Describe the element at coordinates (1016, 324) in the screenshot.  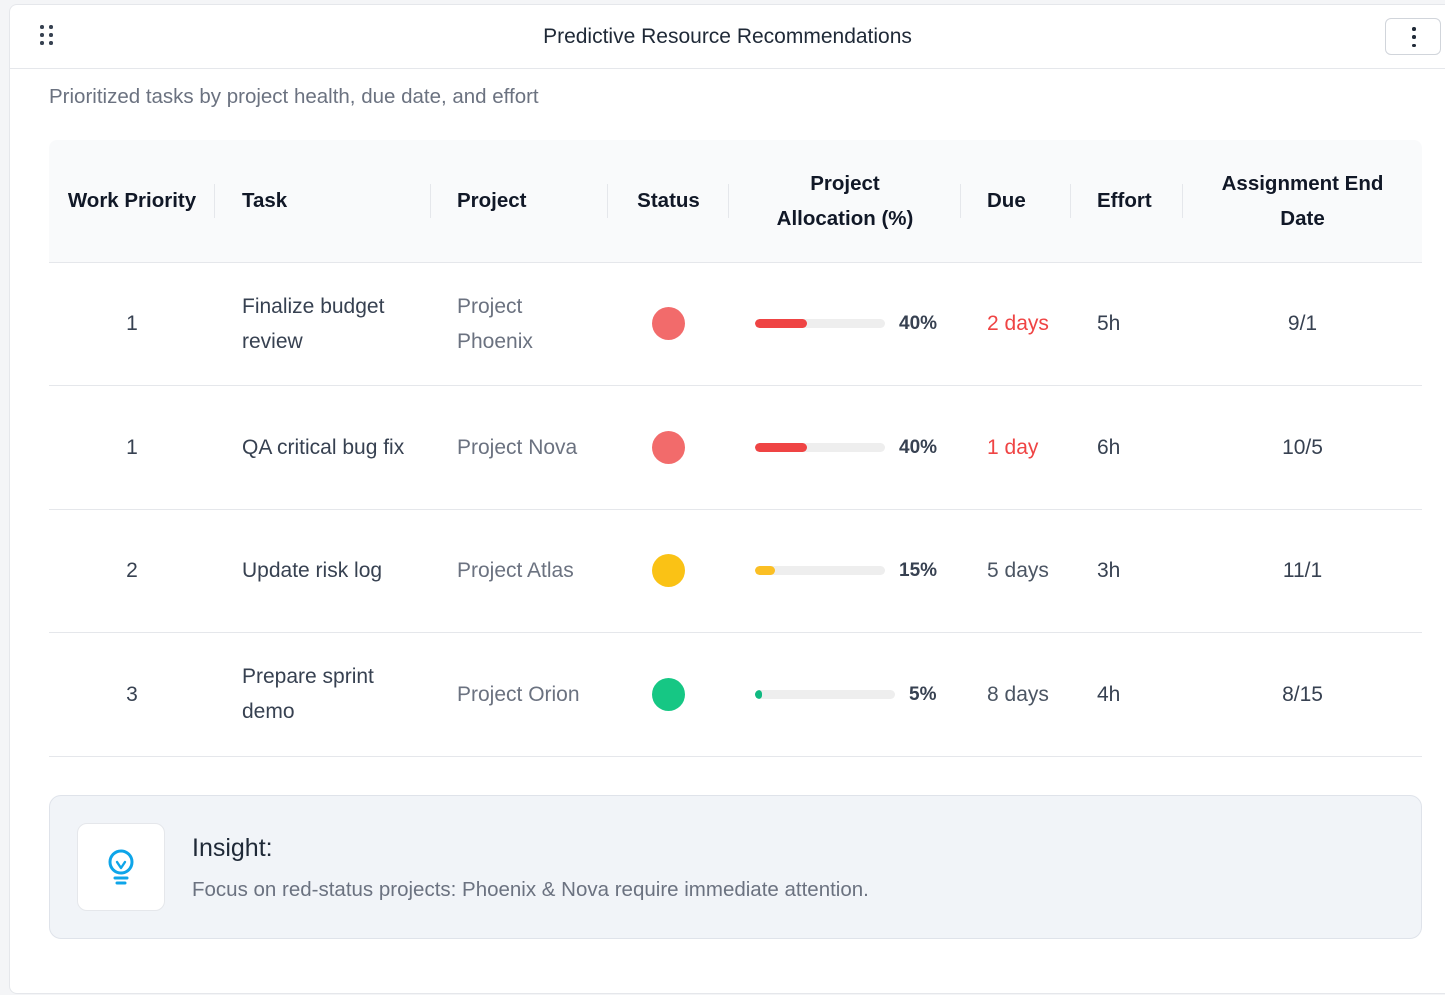
I see `due-cell: 2 days` at that location.